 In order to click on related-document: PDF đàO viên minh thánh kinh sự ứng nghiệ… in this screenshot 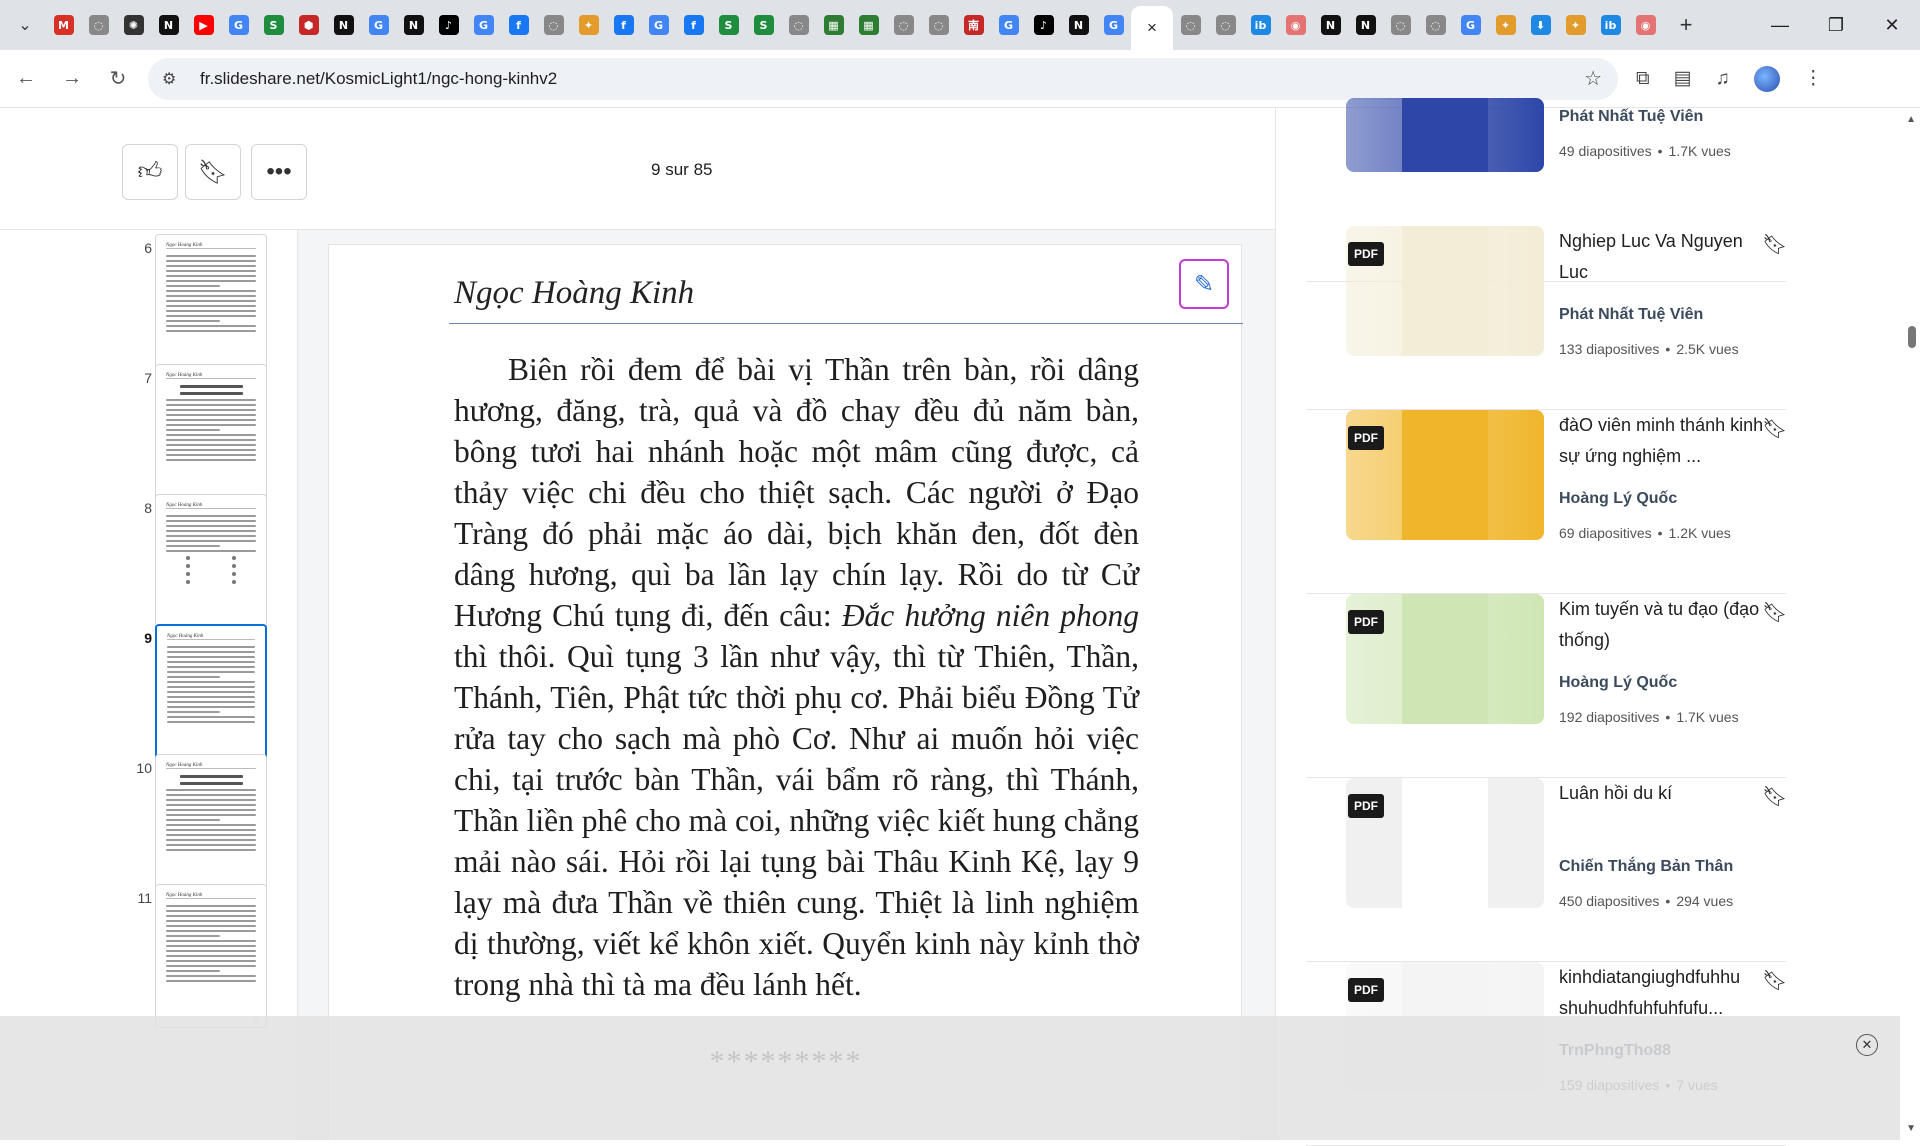, I will do `click(1546, 502)`.